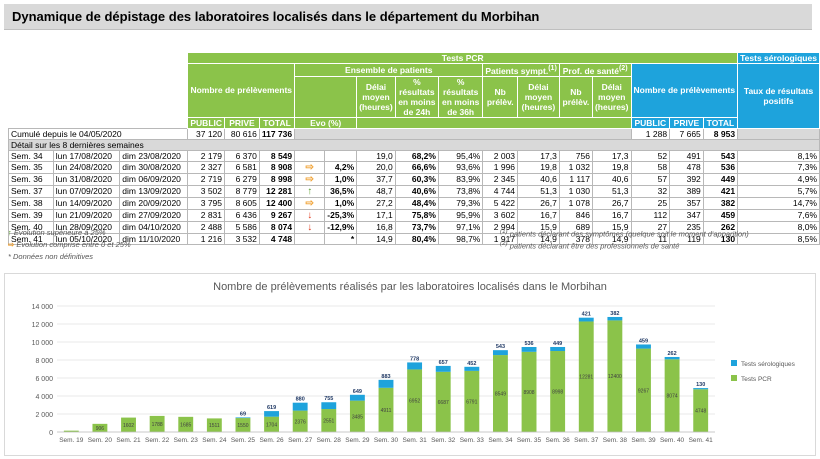 This screenshot has width=820, height=459. What do you see at coordinates (206, 227) in the screenshot?
I see `cell-pub: 2 488` at bounding box center [206, 227].